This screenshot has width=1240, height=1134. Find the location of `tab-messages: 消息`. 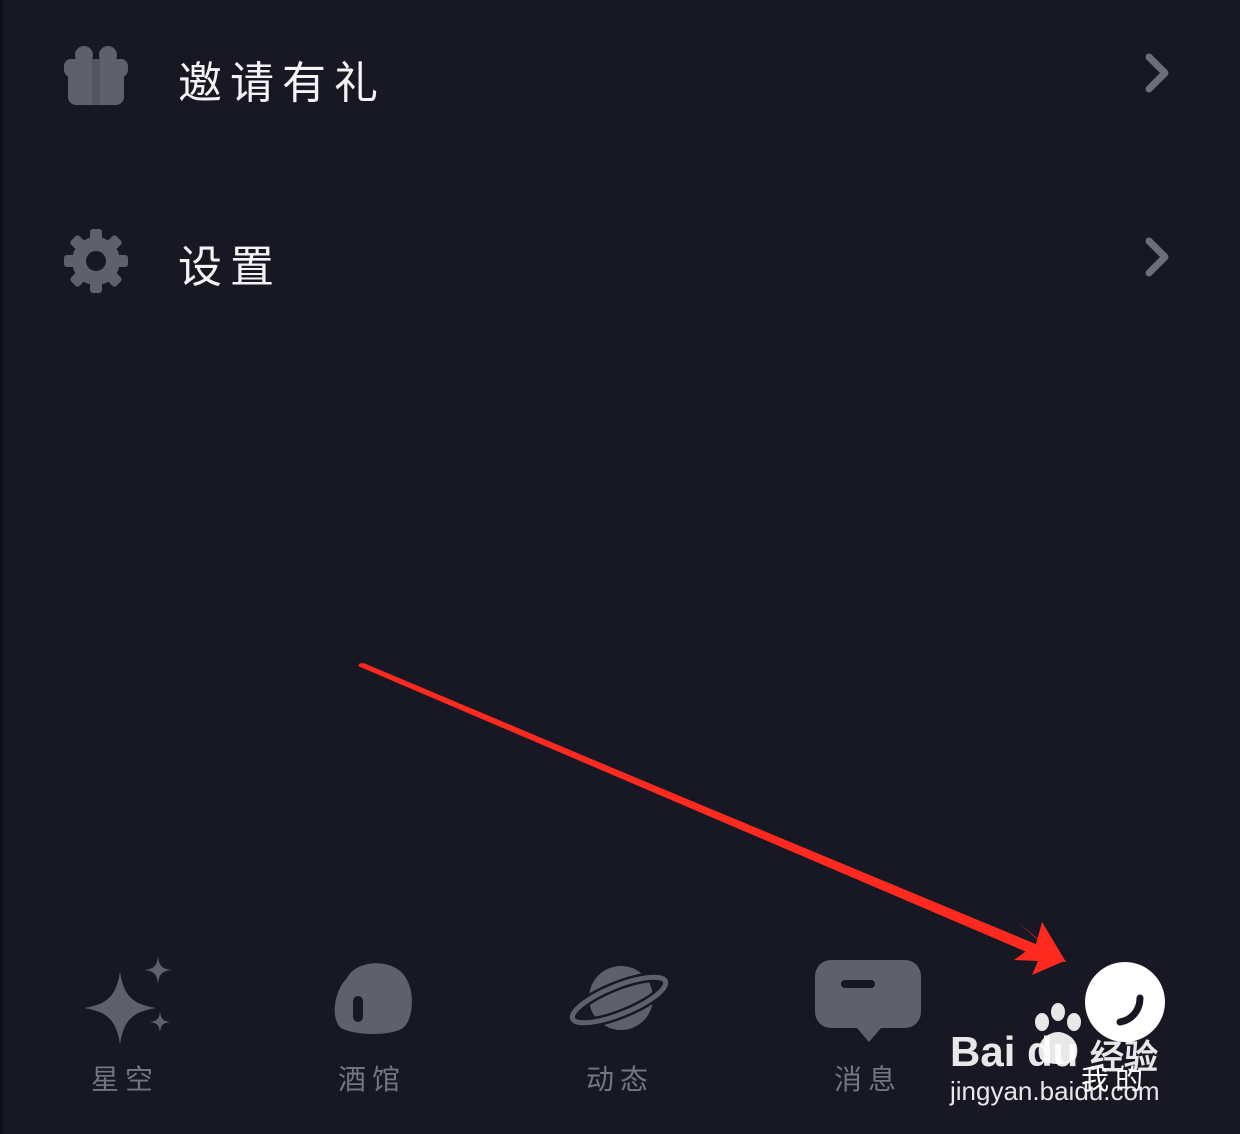

tab-messages: 消息 is located at coordinates (868, 1025).